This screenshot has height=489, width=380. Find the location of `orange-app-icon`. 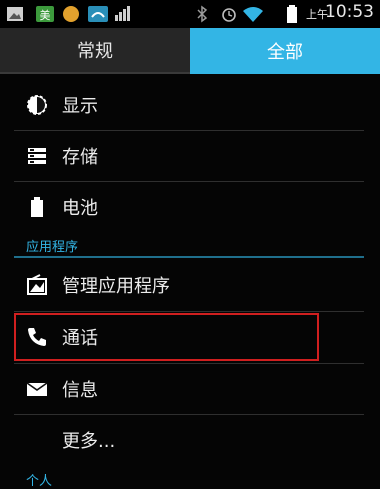

orange-app-icon is located at coordinates (71, 14).